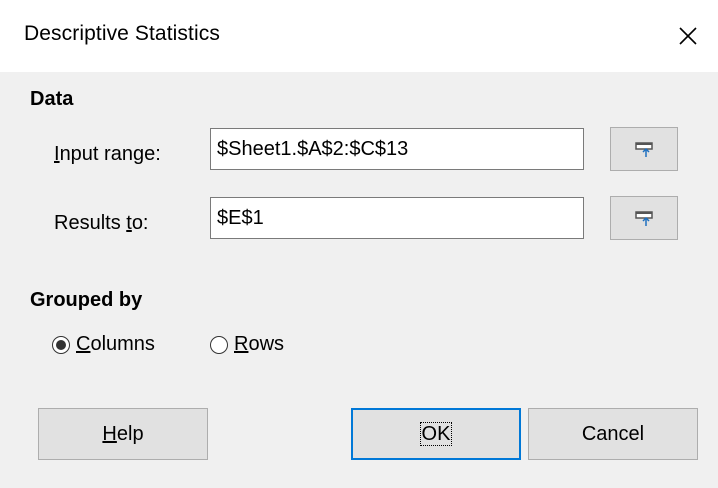  What do you see at coordinates (109, 433) in the screenshot?
I see `help-button-mnemonic: H` at bounding box center [109, 433].